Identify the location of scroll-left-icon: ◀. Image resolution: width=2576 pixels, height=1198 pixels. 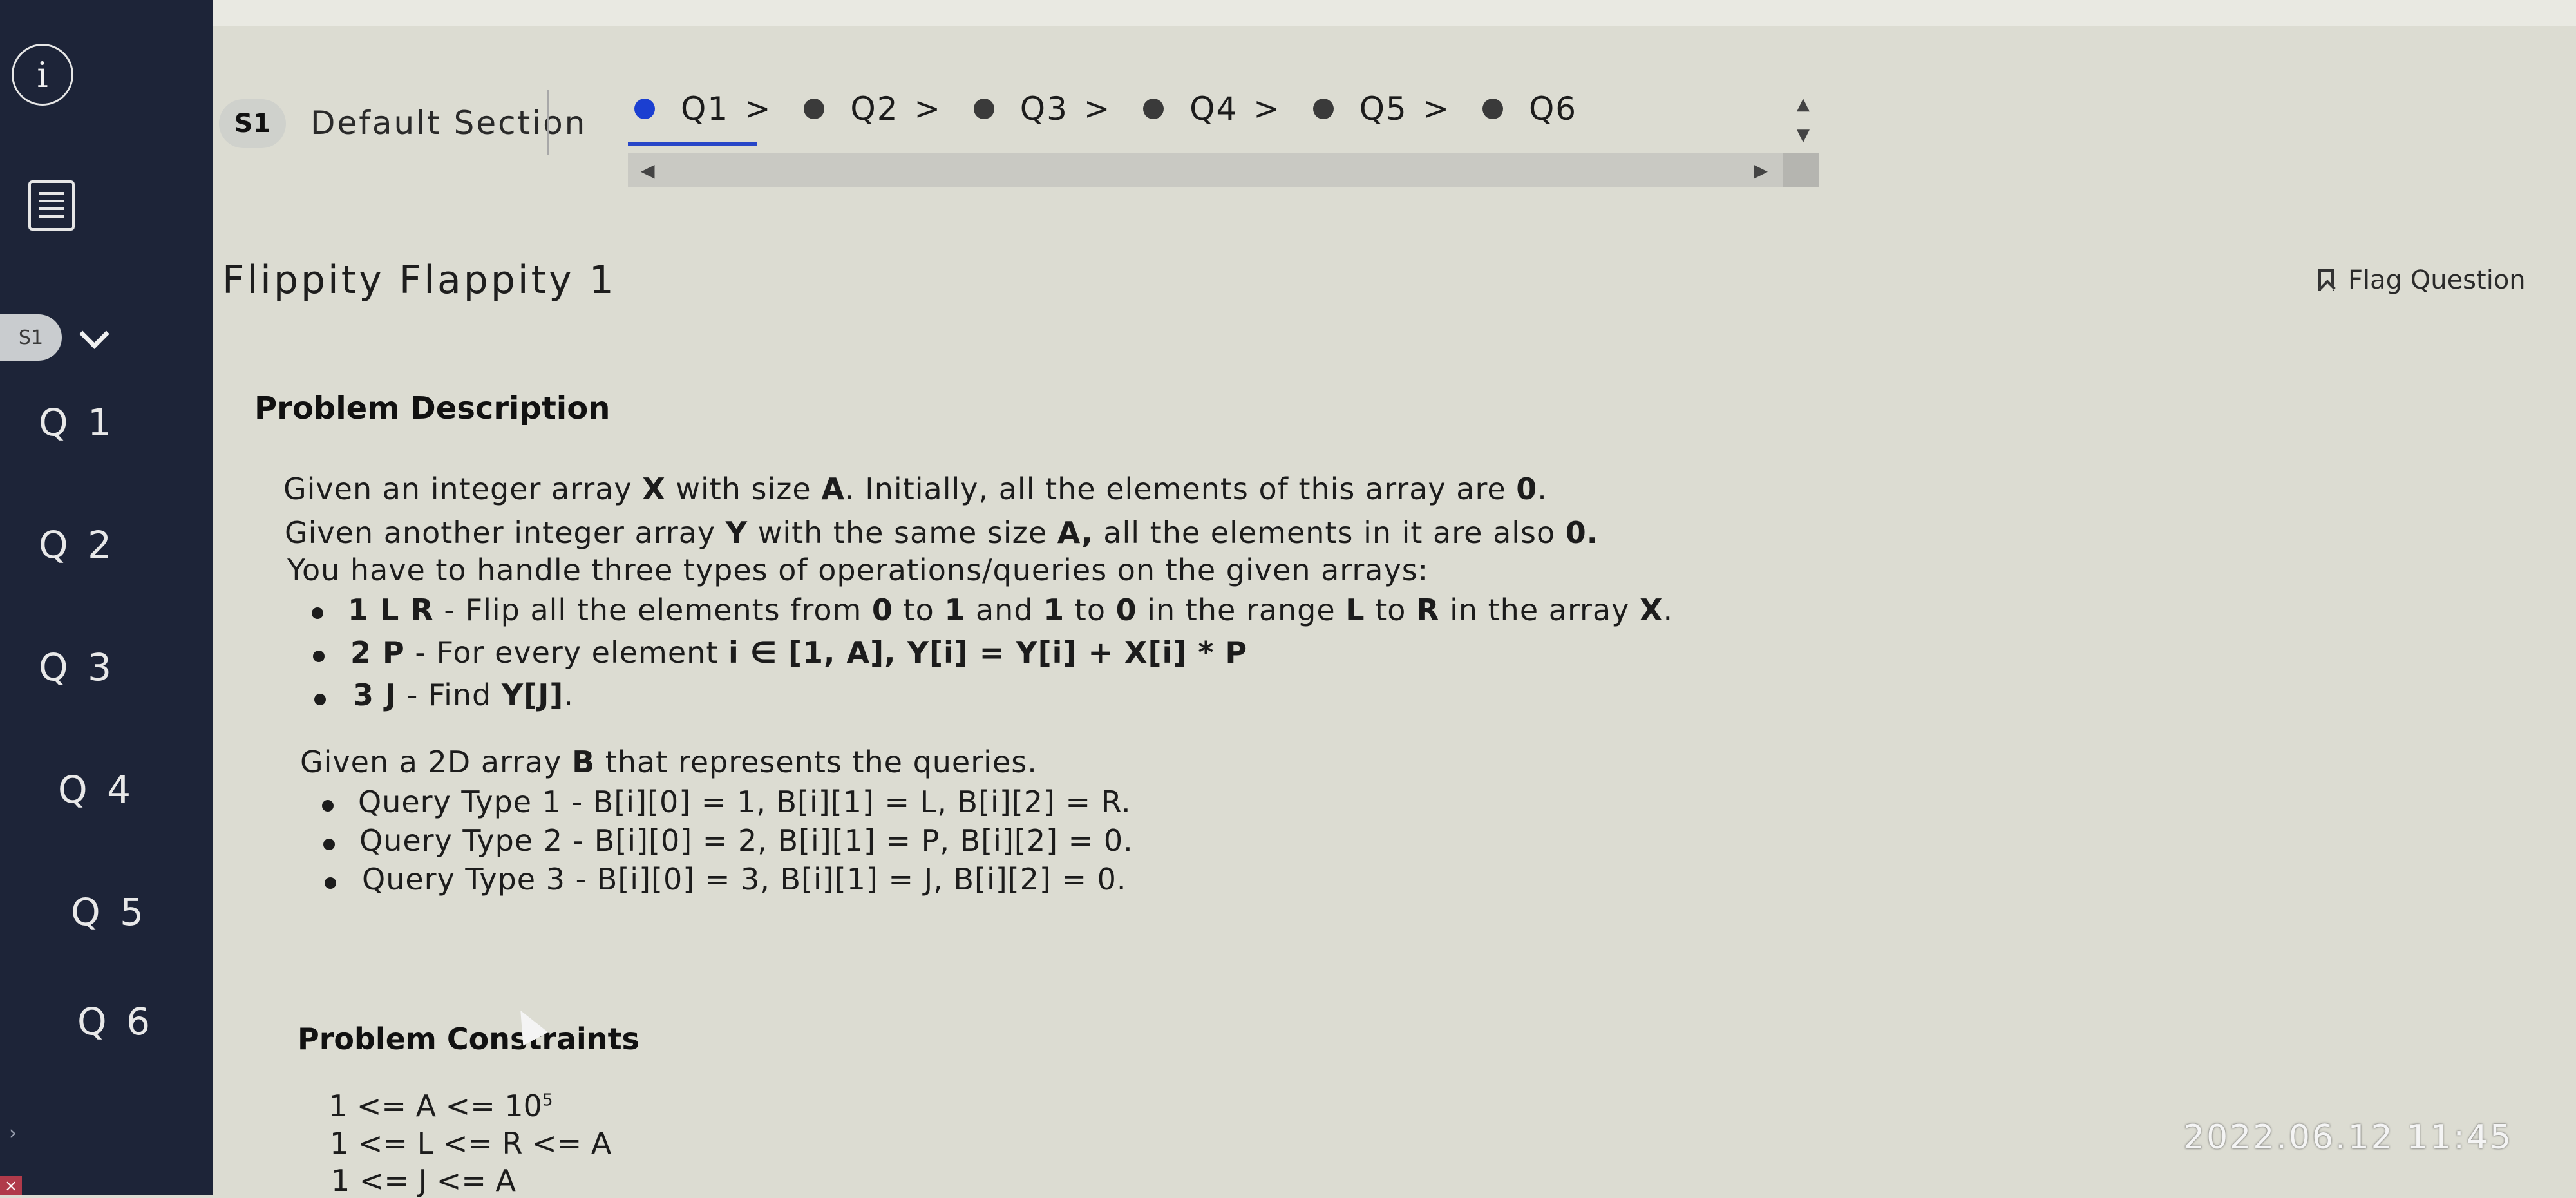
(648, 170).